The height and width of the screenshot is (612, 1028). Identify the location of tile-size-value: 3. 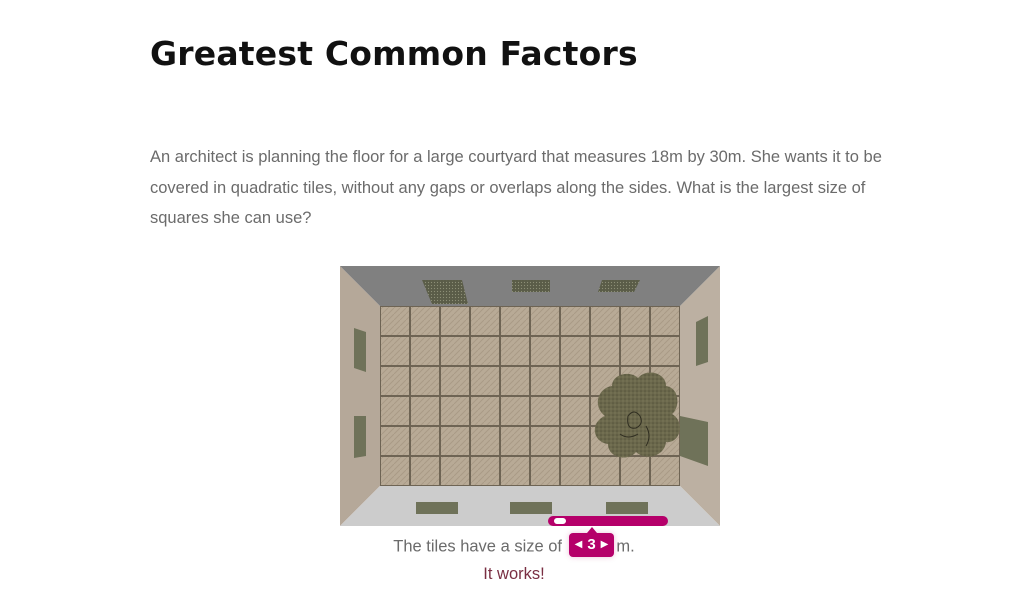
(591, 544).